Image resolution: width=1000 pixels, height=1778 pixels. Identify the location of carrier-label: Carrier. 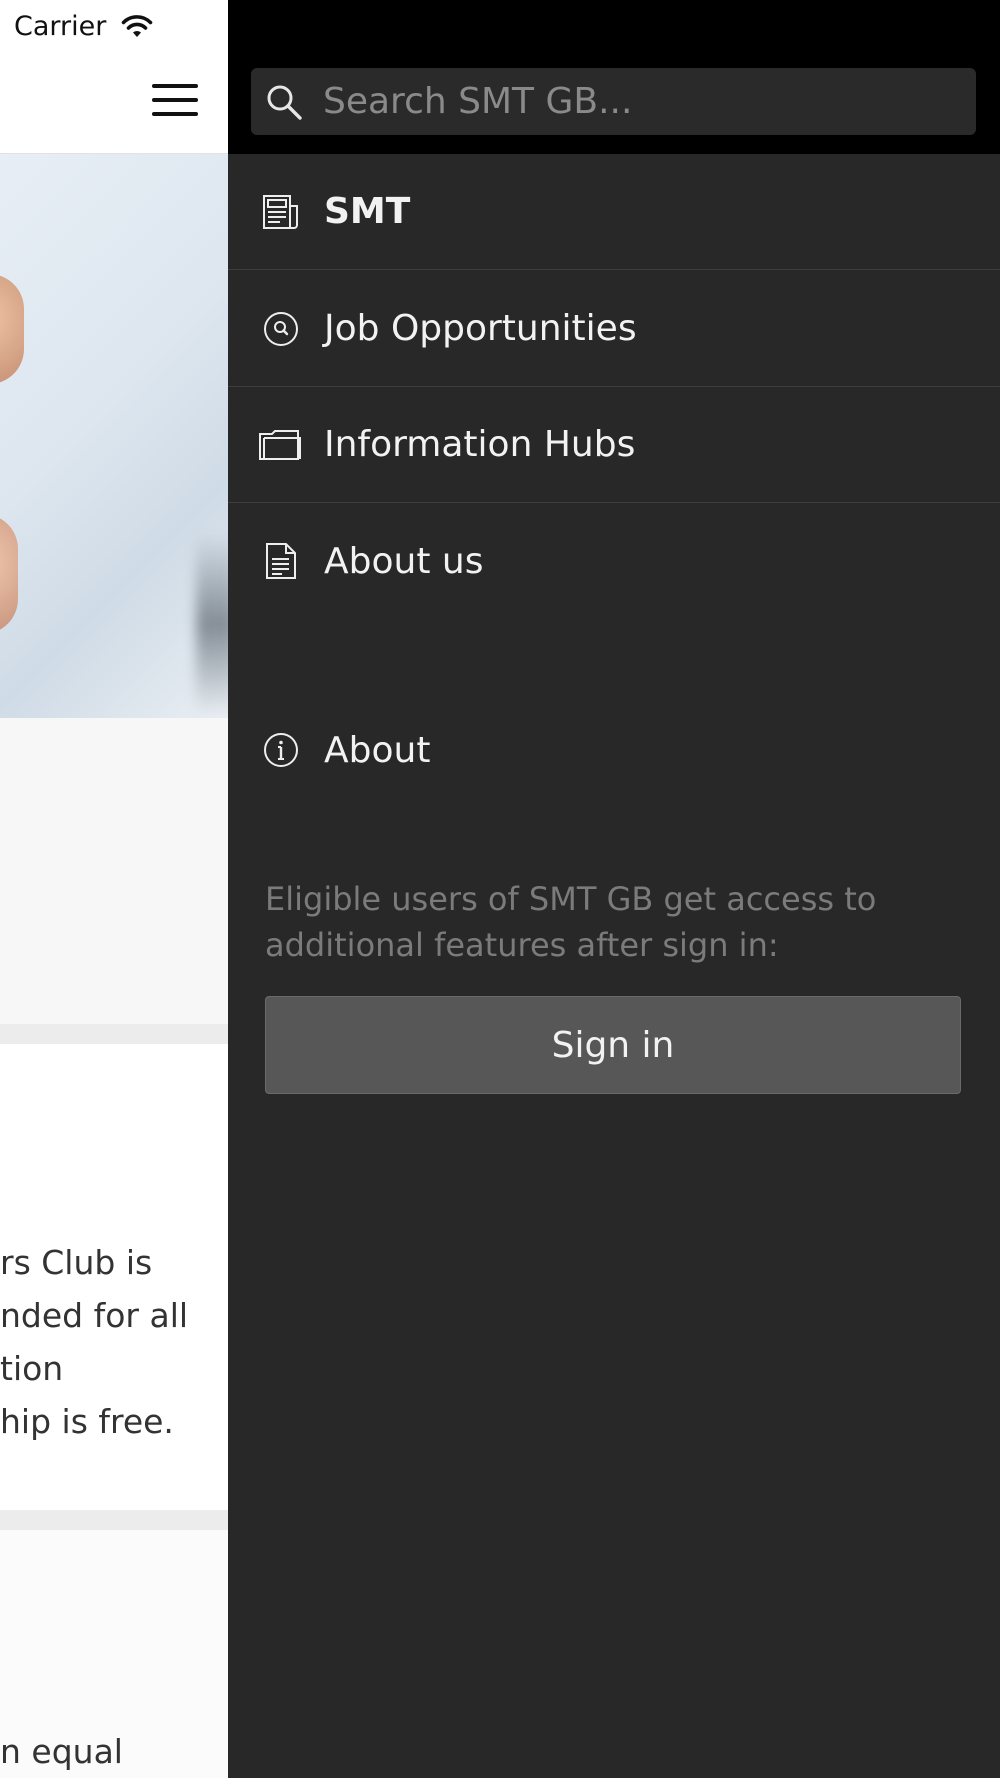
(60, 26).